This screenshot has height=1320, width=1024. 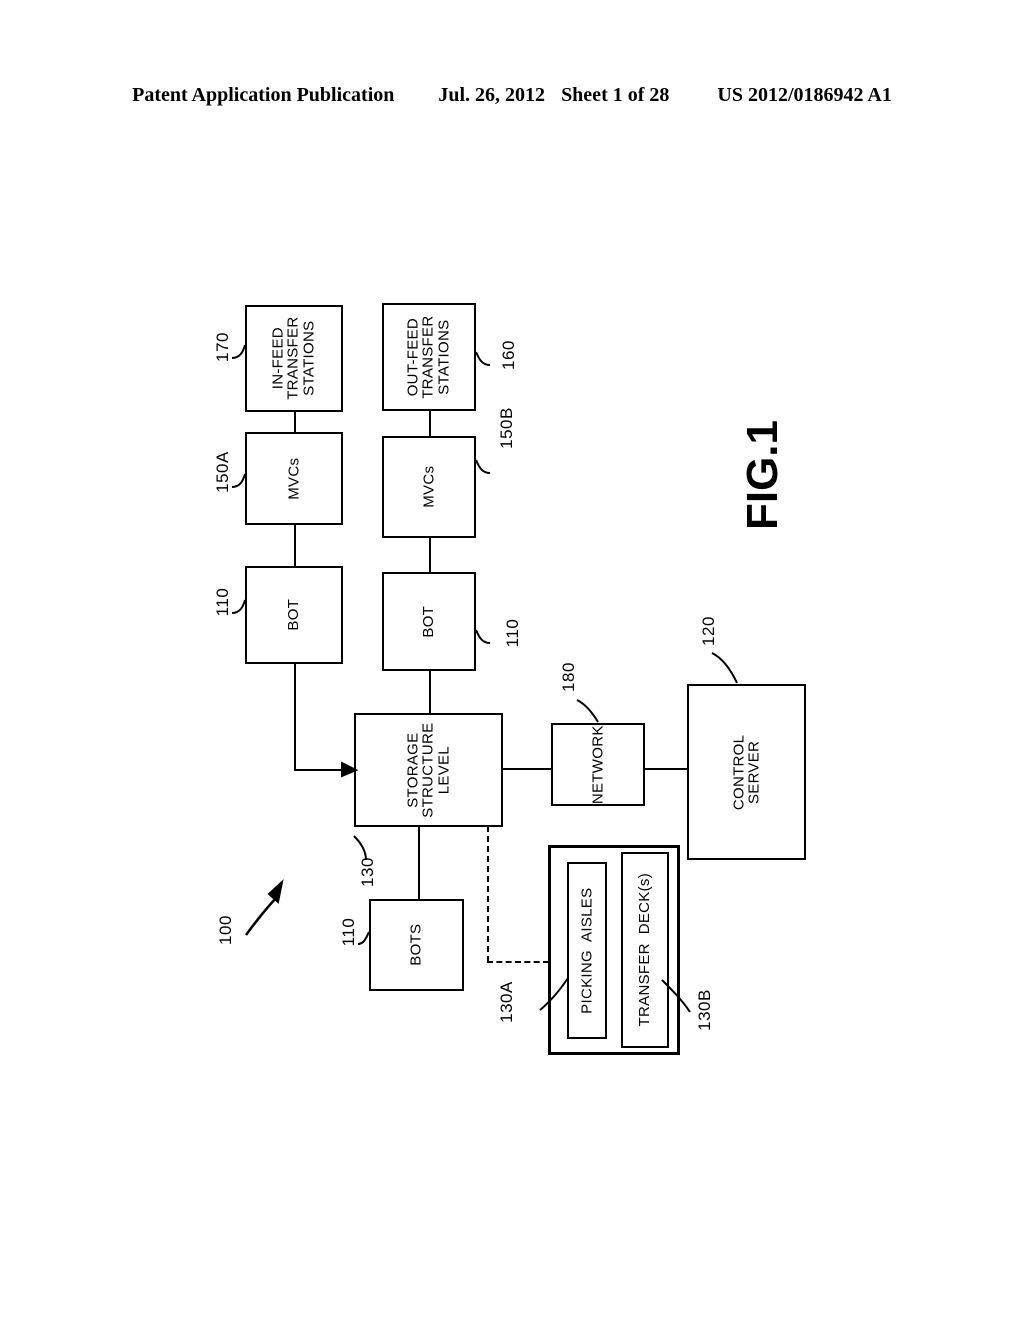 I want to click on connector-mvcs-out-to-bot-out, so click(x=430, y=555).